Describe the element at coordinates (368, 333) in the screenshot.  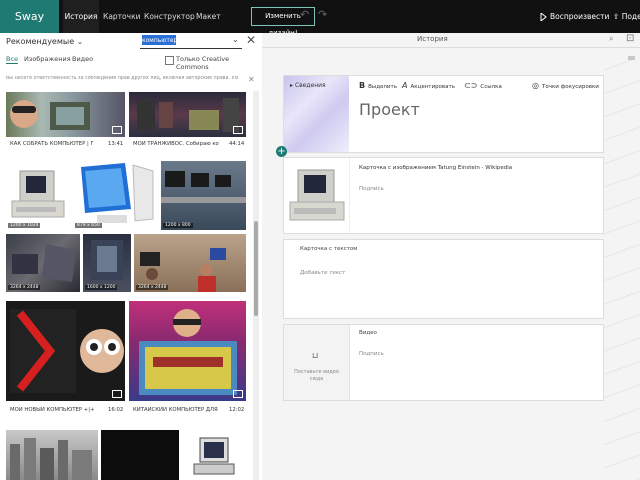
I see `video-card-label: Видео` at that location.